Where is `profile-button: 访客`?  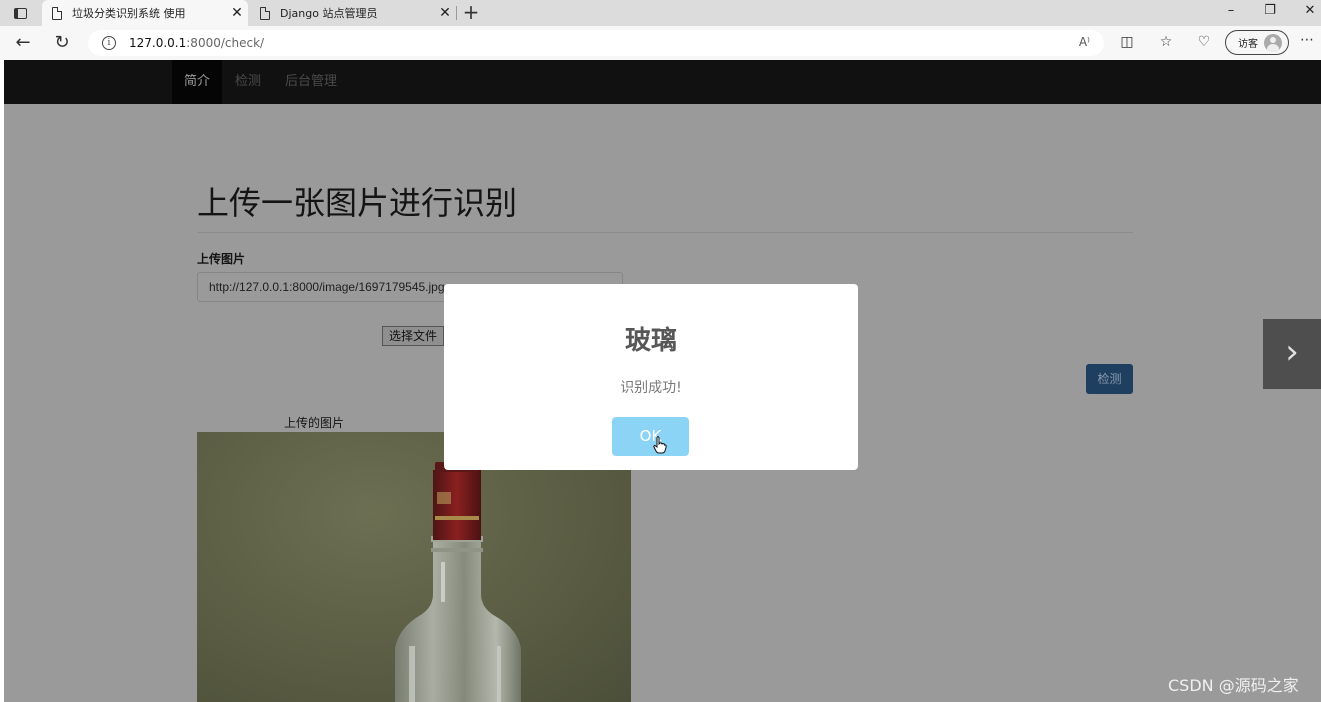 profile-button: 访客 is located at coordinates (1257, 42).